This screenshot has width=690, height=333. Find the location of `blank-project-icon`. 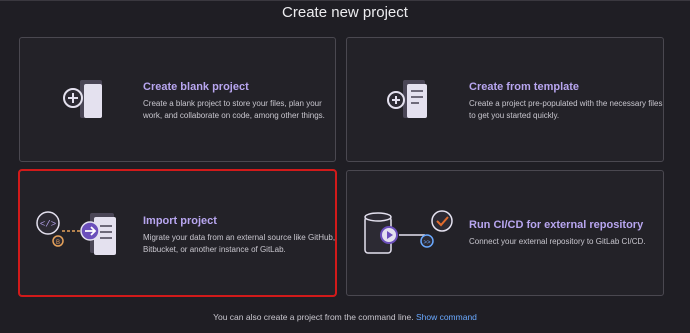

blank-project-icon is located at coordinates (82, 99).